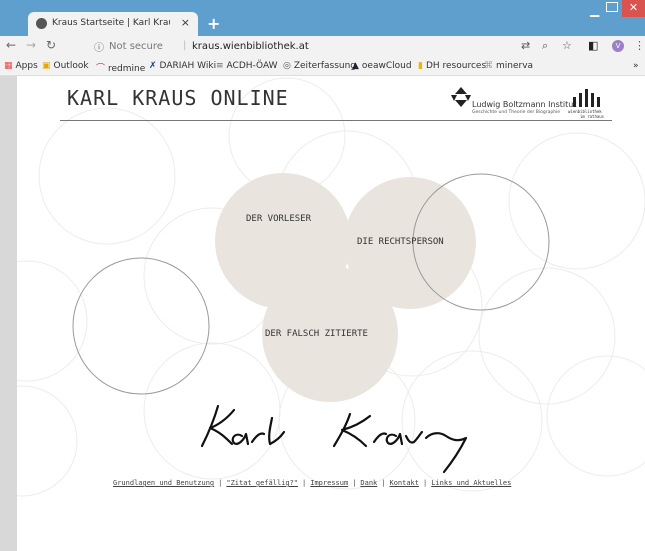 The height and width of the screenshot is (551, 645). What do you see at coordinates (319, 66) in the screenshot?
I see `bookmark-zeiterfassung: ◎ Zeiterfassung` at bounding box center [319, 66].